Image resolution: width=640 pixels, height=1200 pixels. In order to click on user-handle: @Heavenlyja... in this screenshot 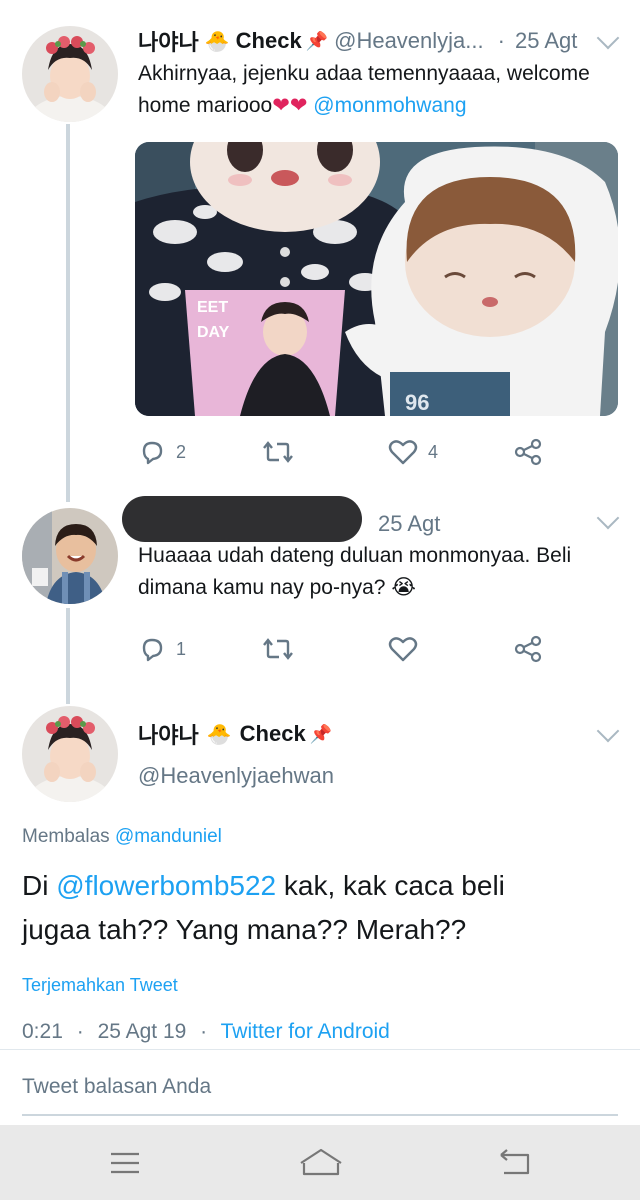, I will do `click(409, 41)`.